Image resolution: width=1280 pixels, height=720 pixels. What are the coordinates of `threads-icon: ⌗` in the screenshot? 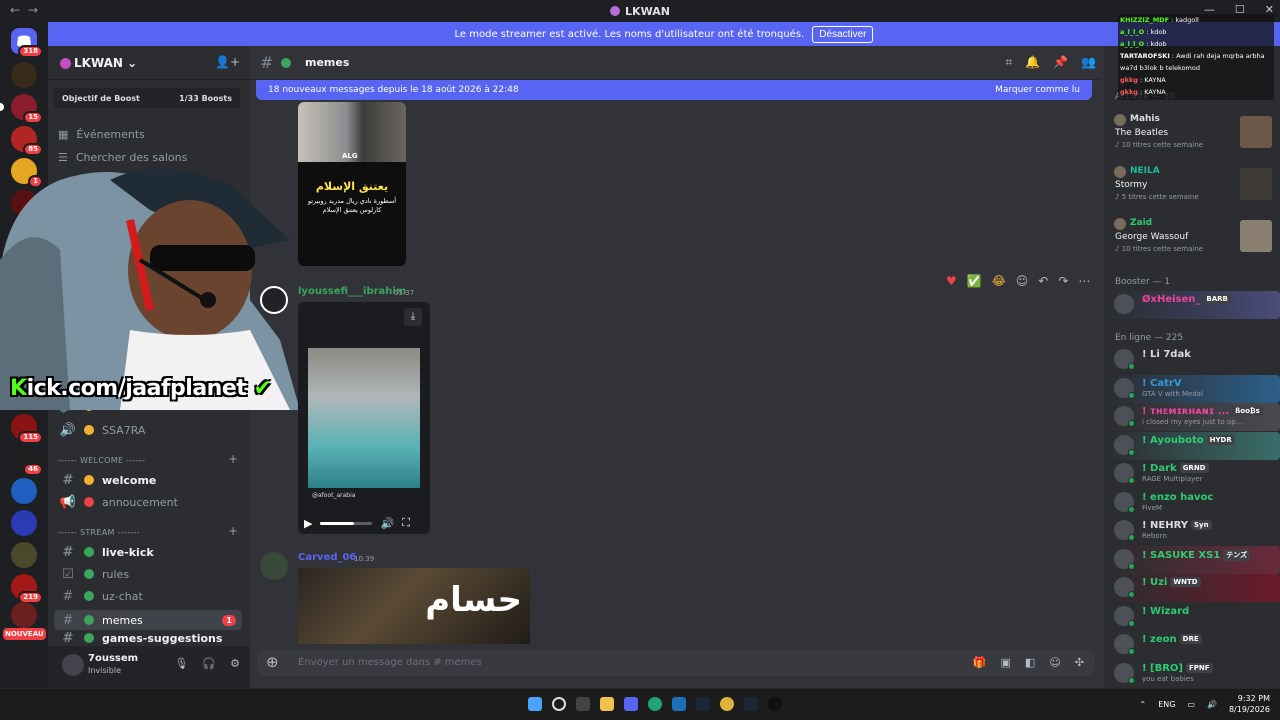 It's located at (1008, 62).